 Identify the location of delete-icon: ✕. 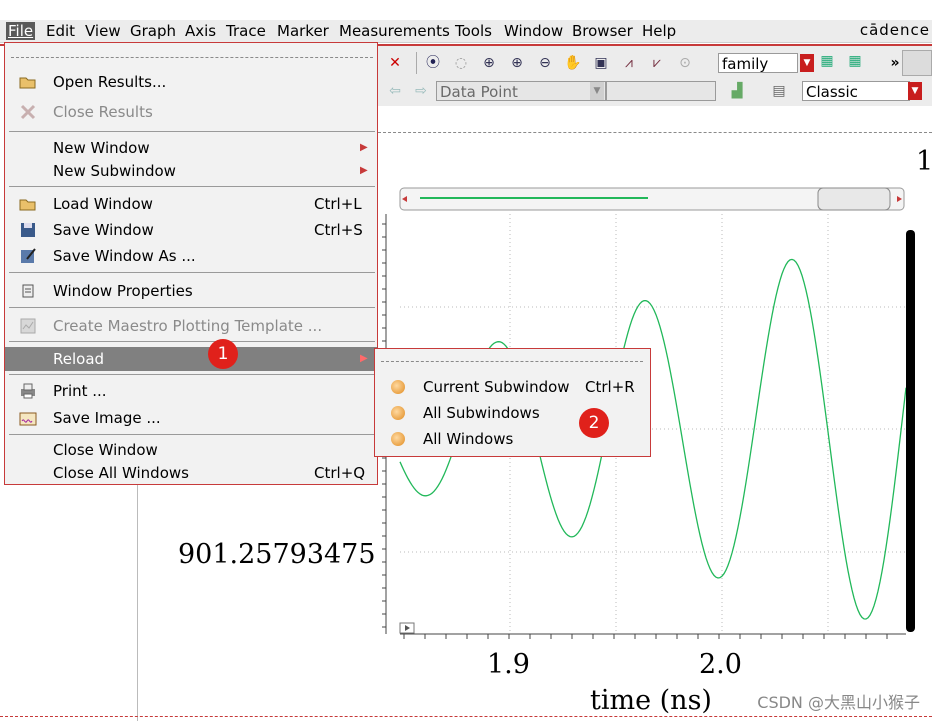
(395, 63).